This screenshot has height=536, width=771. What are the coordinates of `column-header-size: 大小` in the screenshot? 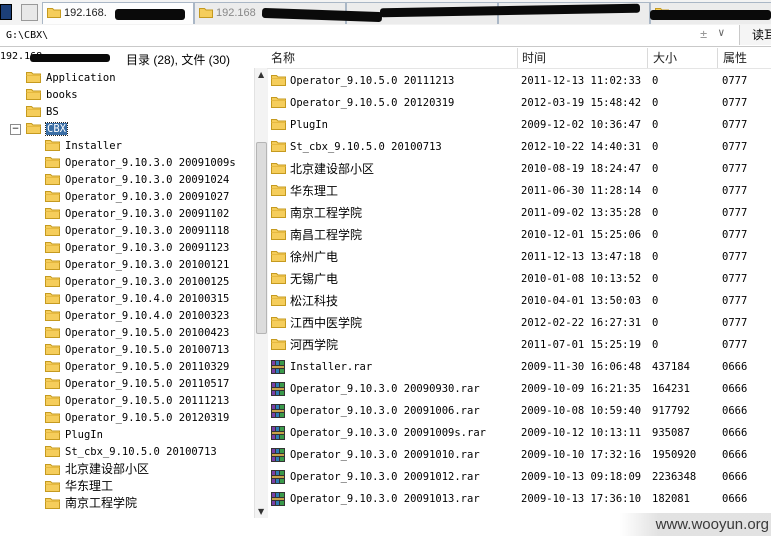 It's located at (683, 58).